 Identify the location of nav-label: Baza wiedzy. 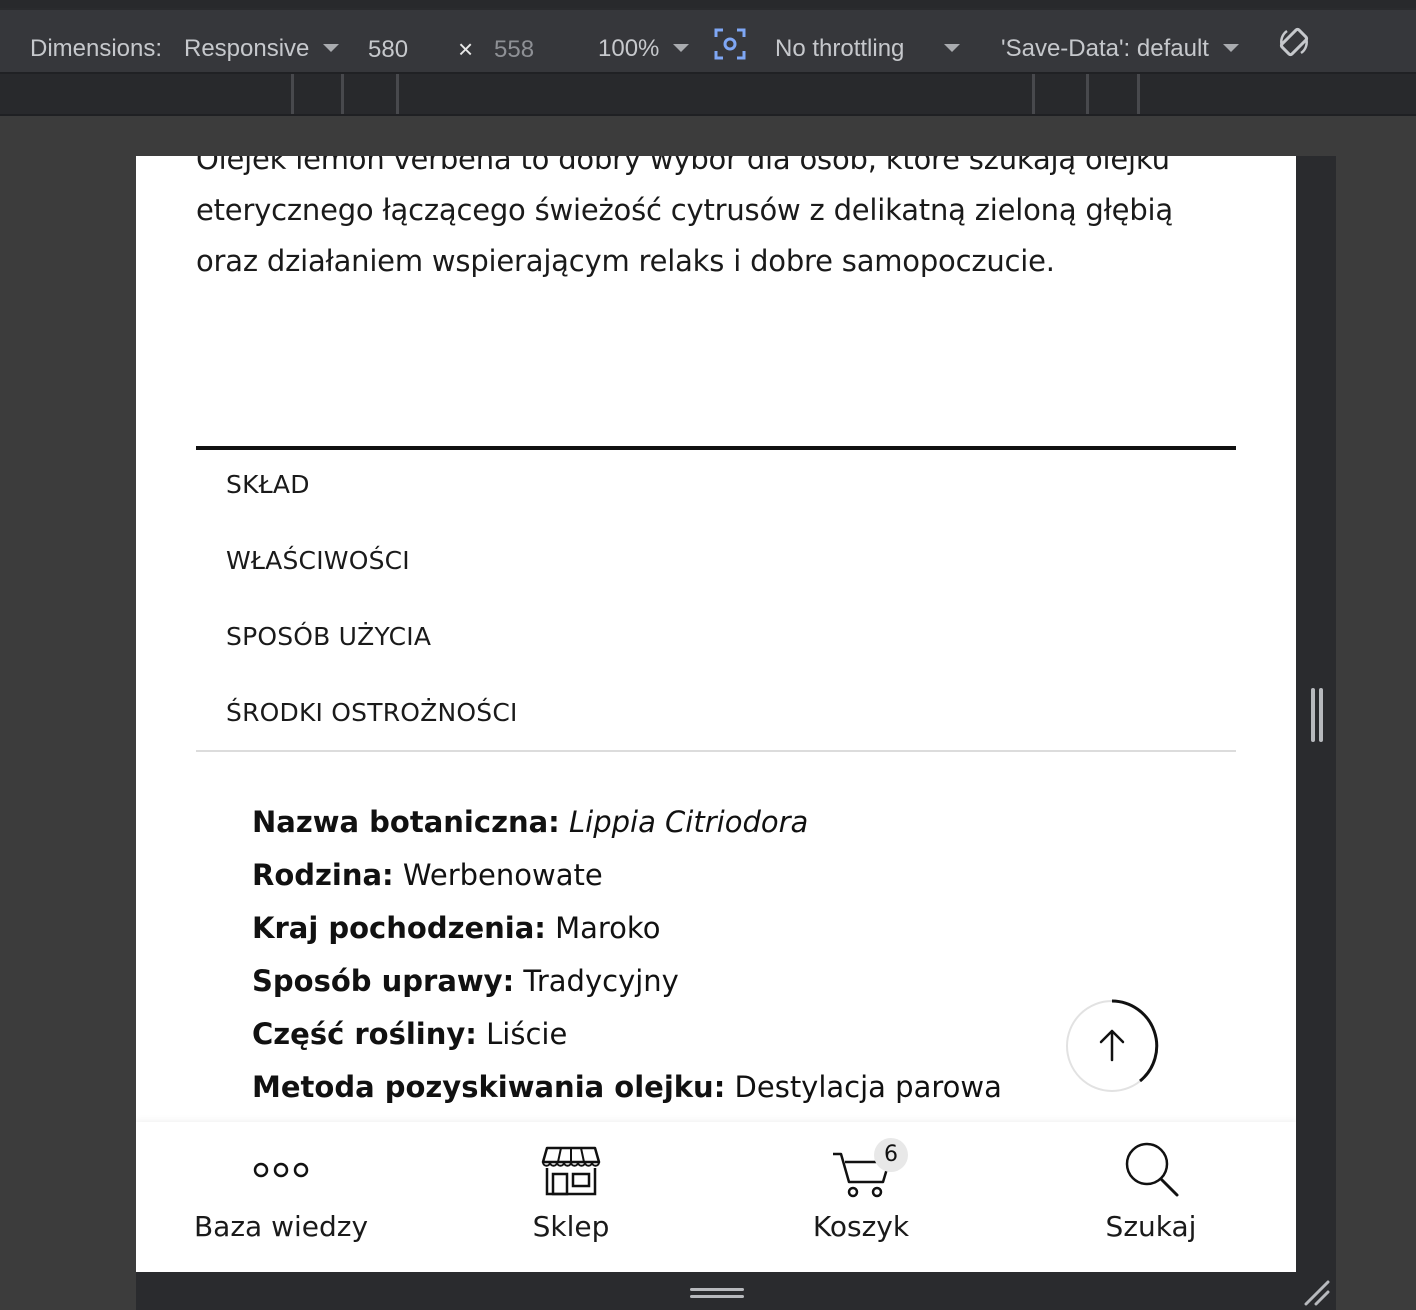
(281, 1226).